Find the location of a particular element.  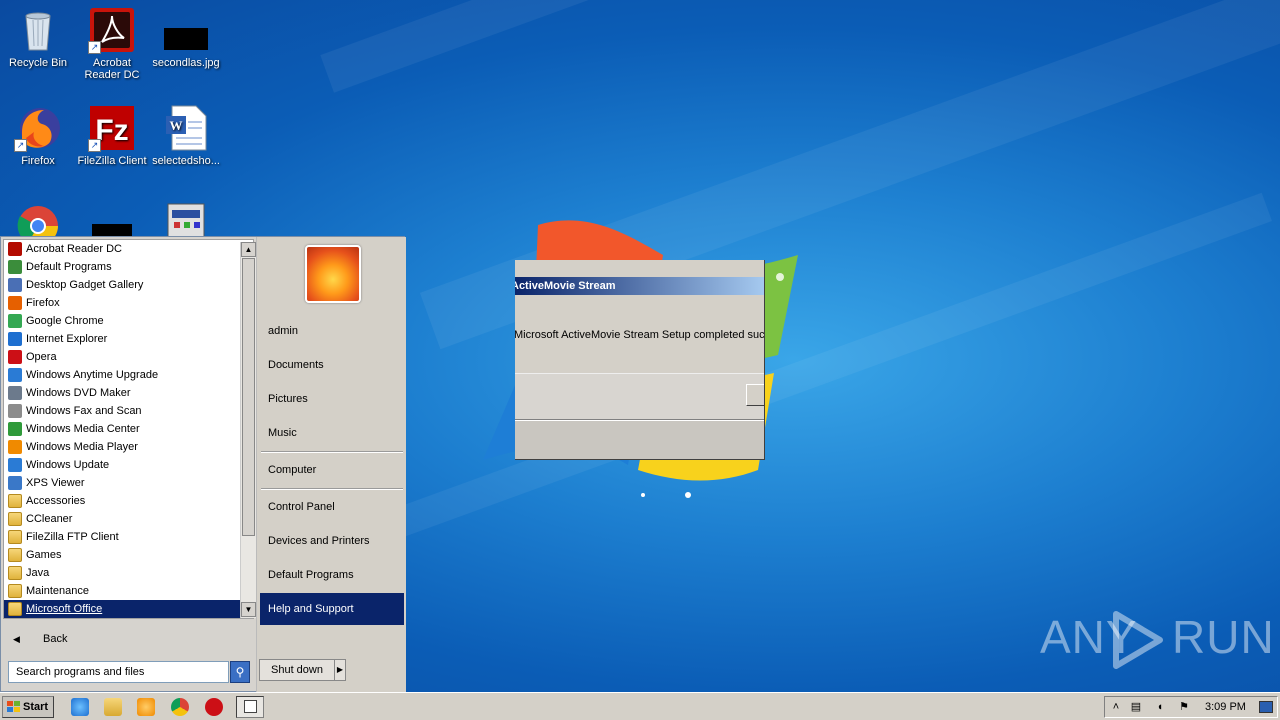

firefox-icon is located at coordinates (15, 303).